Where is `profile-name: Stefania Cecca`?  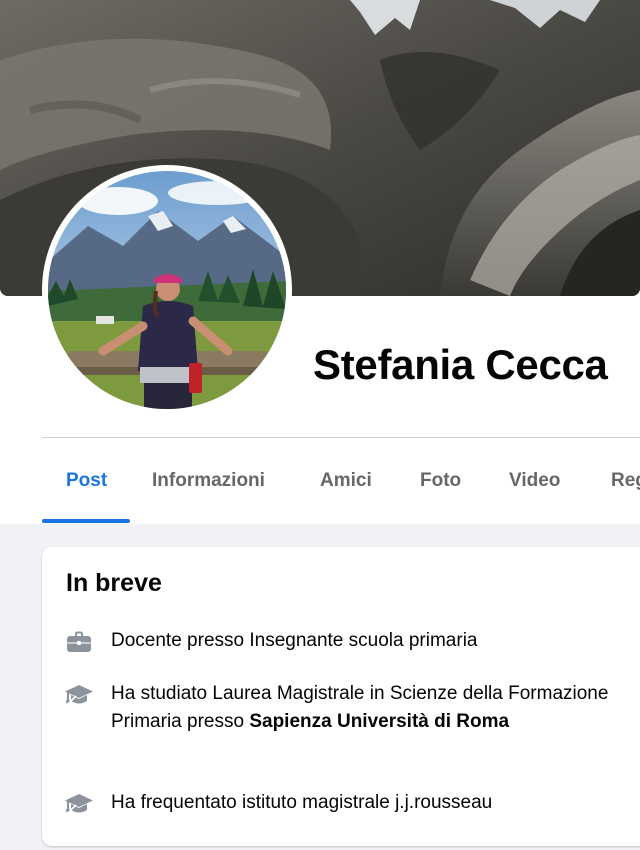
profile-name: Stefania Cecca is located at coordinates (460, 364).